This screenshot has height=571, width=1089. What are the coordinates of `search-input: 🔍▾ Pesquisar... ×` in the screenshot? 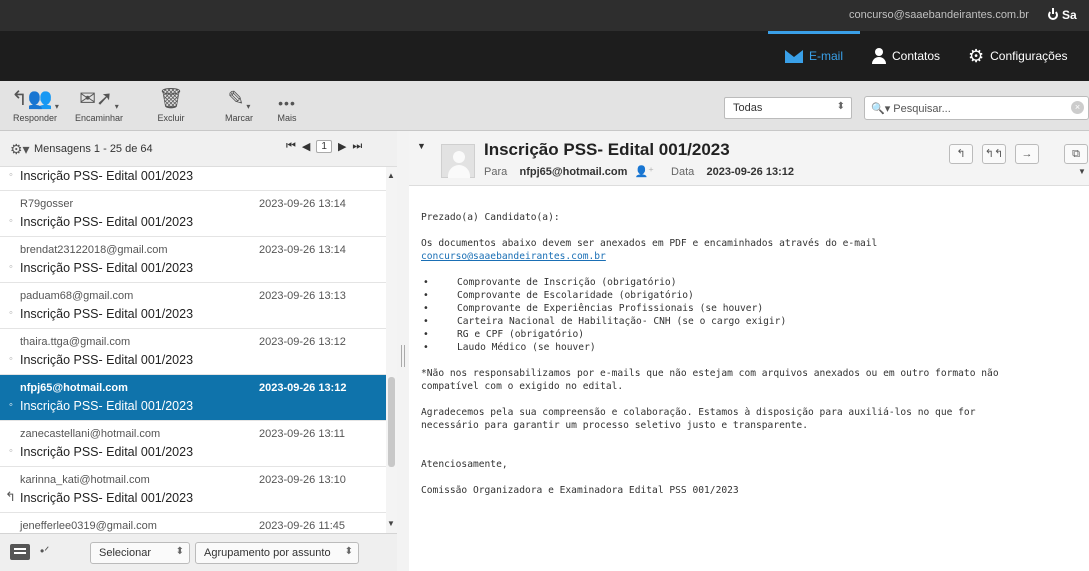 It's located at (976, 108).